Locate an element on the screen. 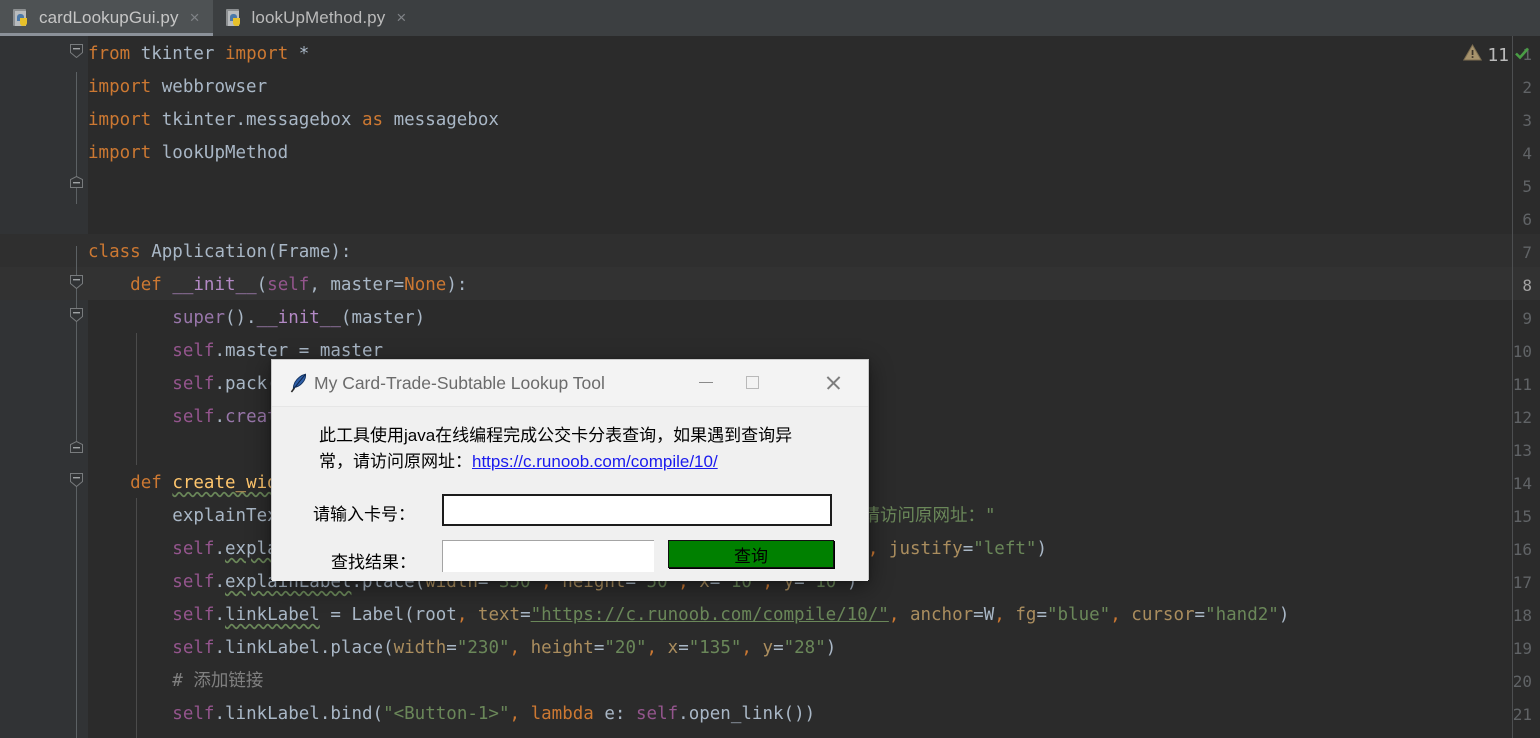  code-line-20: # 添加链接 is located at coordinates (175, 681).